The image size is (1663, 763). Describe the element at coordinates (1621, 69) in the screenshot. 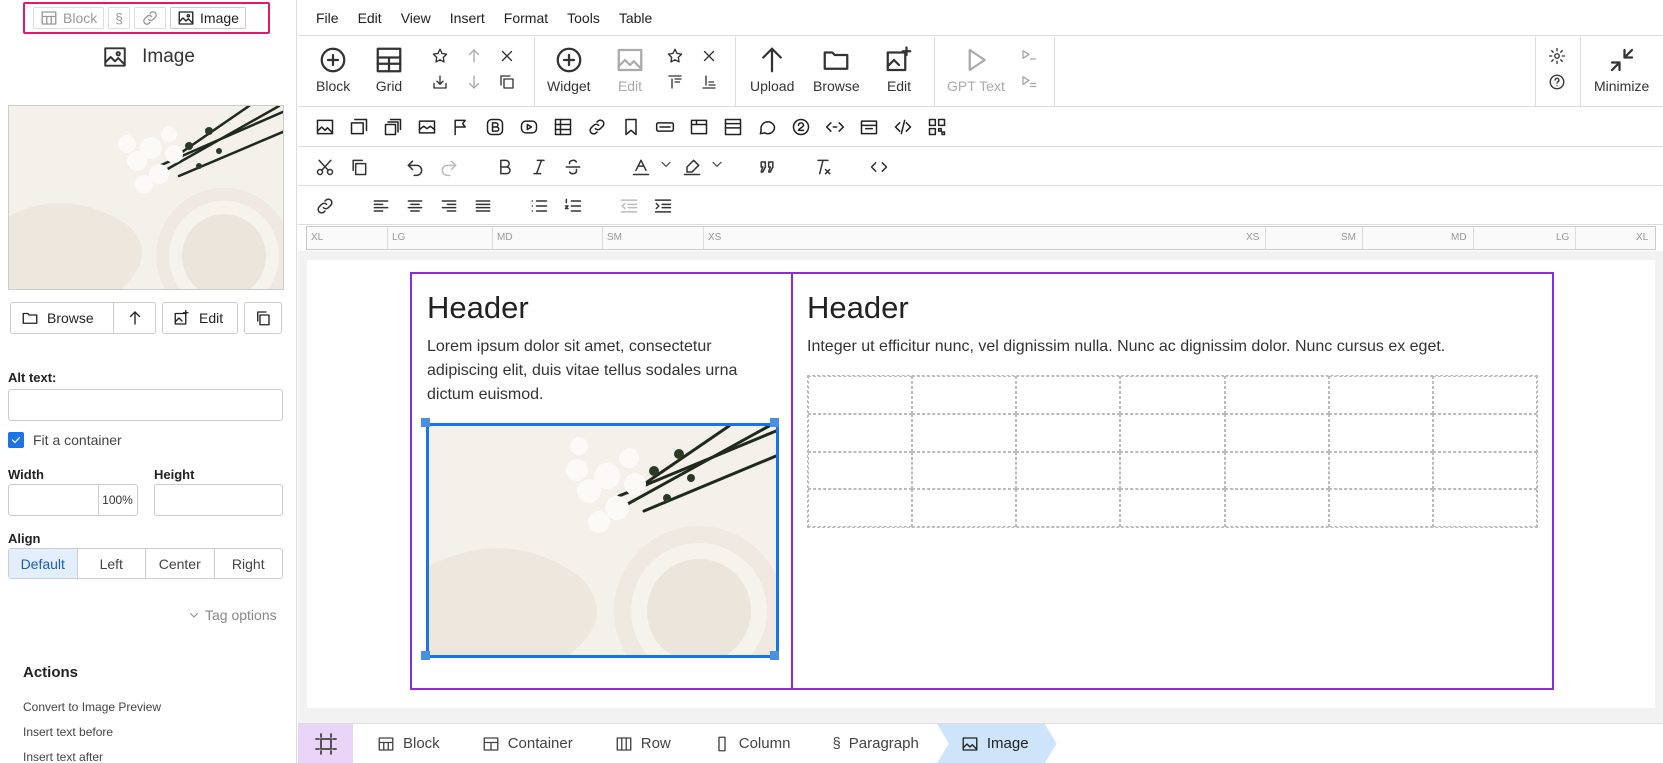

I see `minimize-button: Minimize` at that location.